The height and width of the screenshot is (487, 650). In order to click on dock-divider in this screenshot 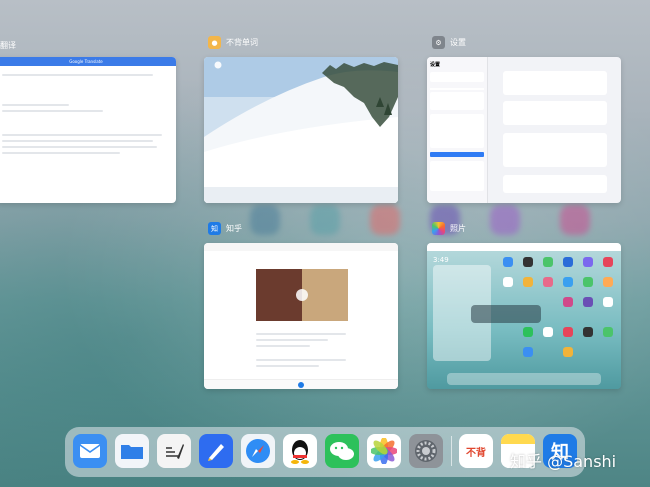, I will do `click(451, 451)`.